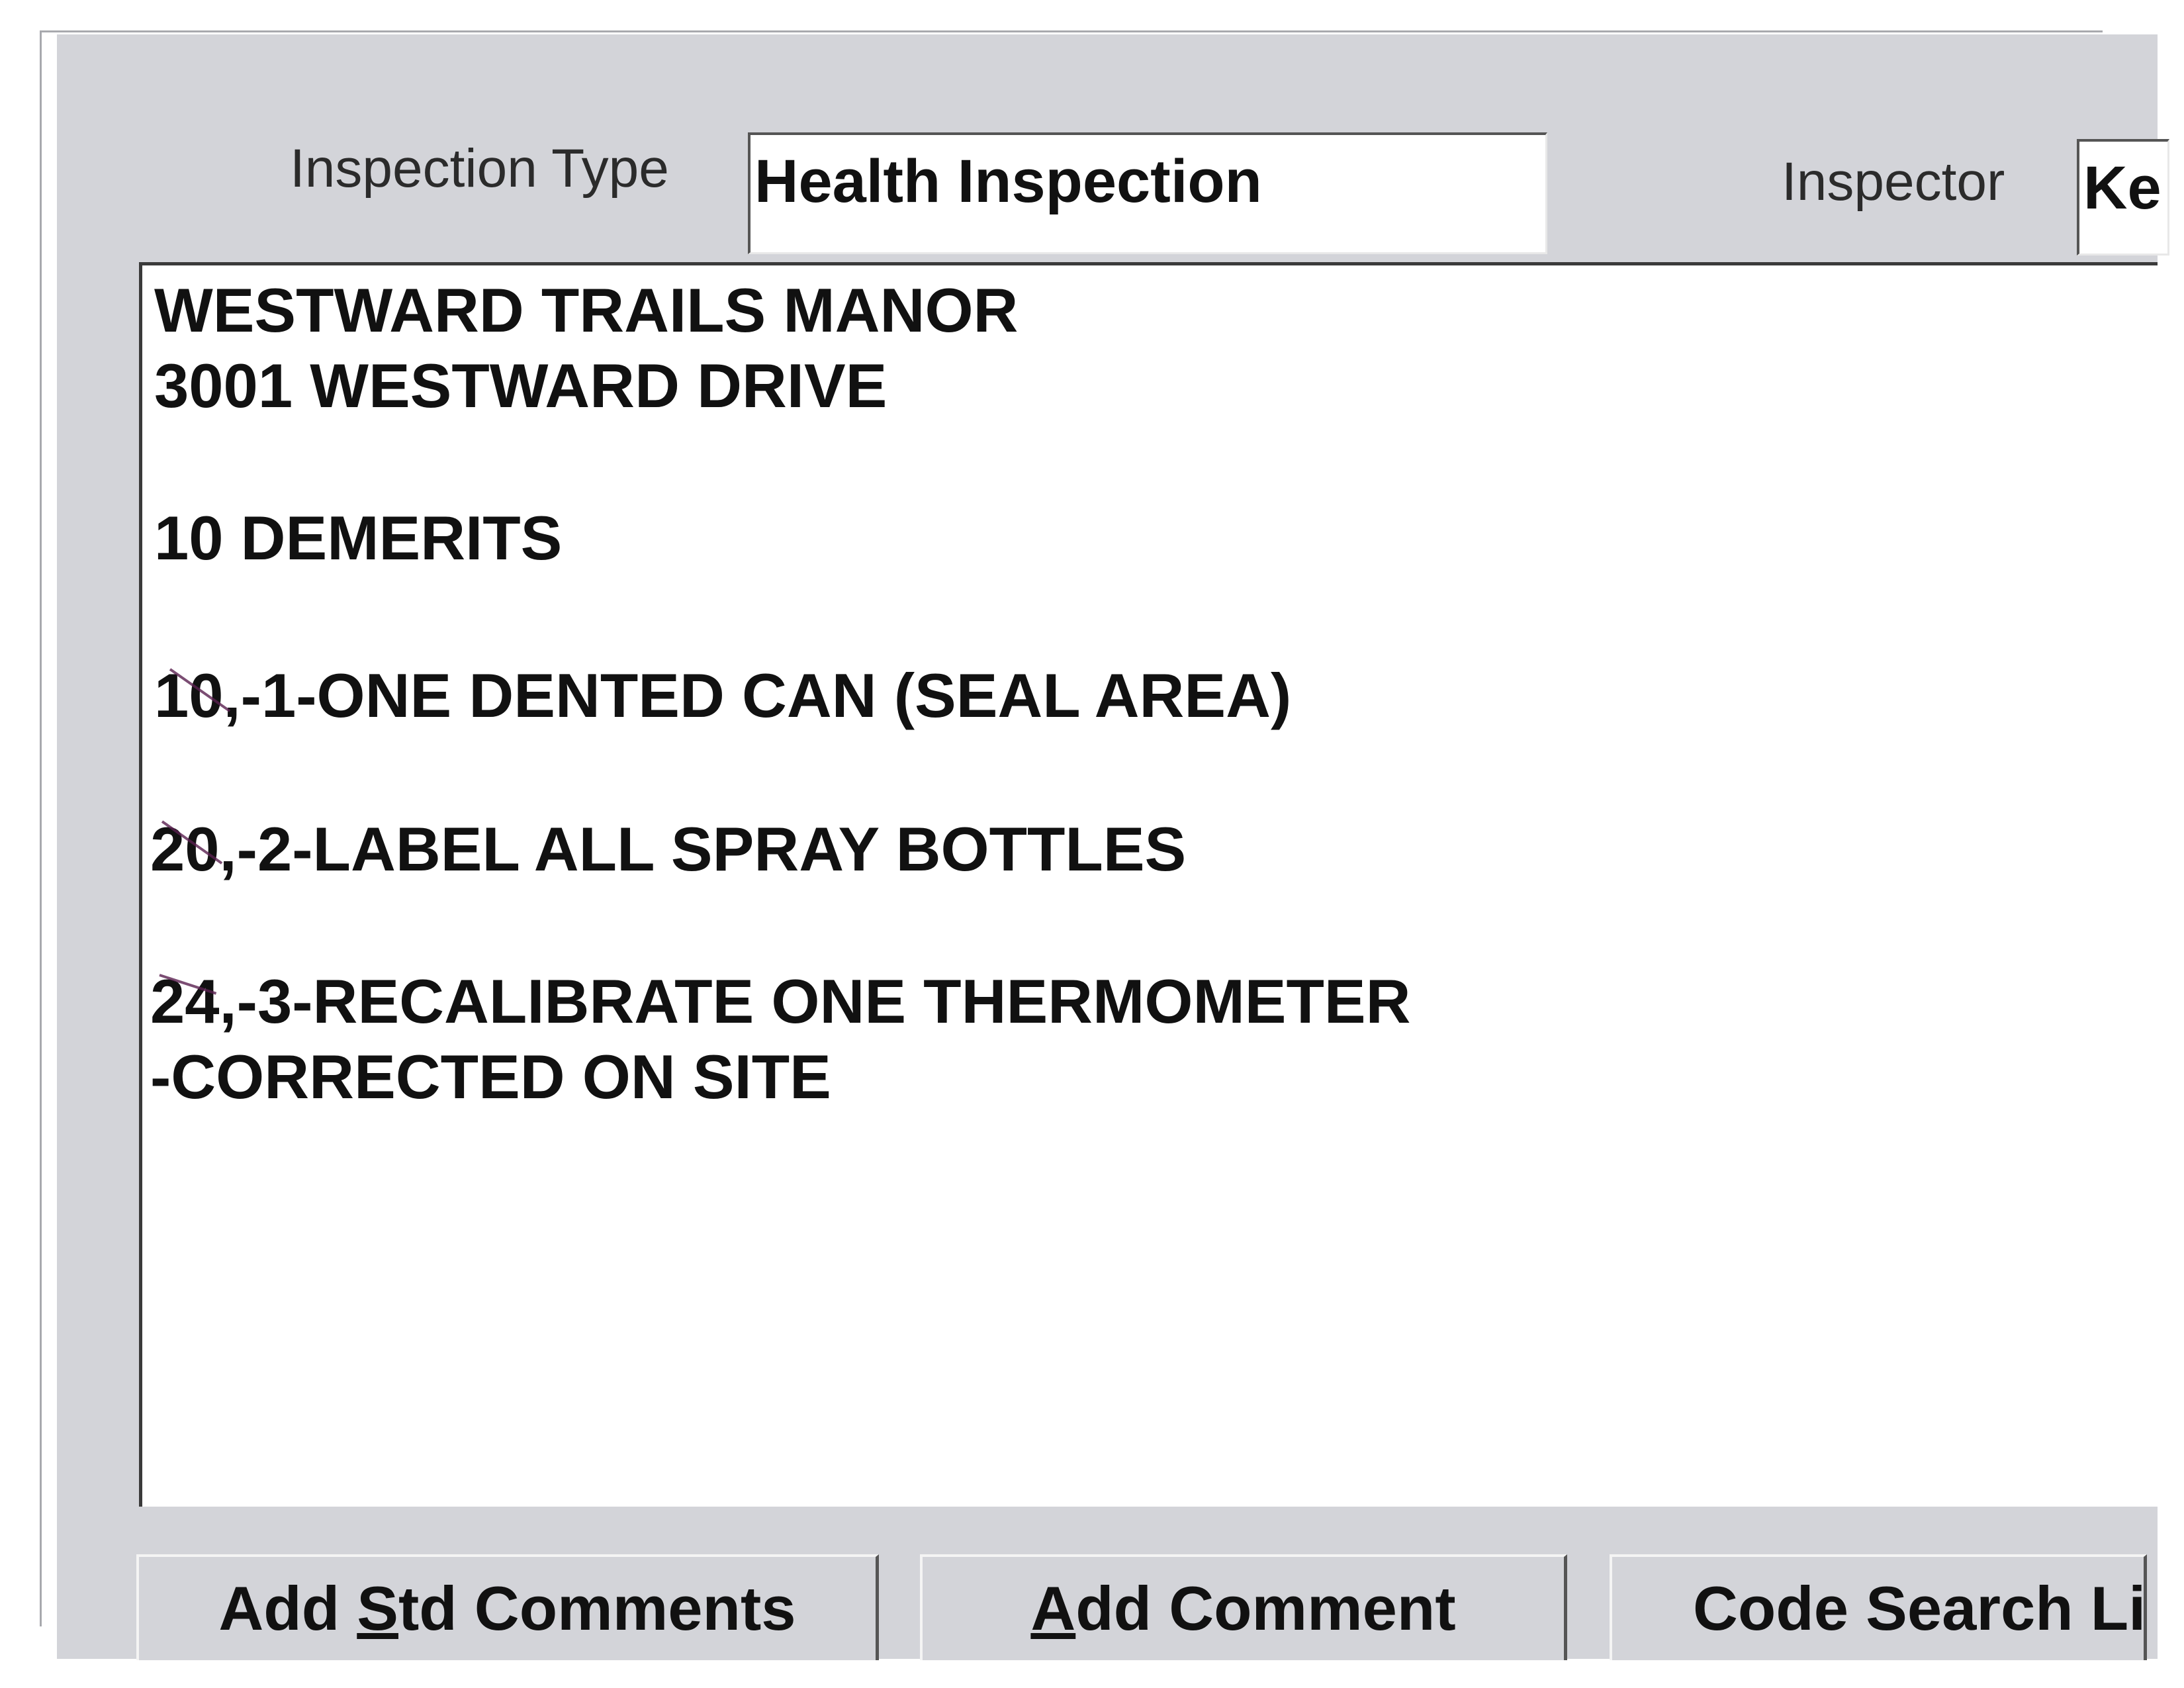 This screenshot has height=1688, width=2184. I want to click on add-std-comments-button: Add Std Comments, so click(508, 1607).